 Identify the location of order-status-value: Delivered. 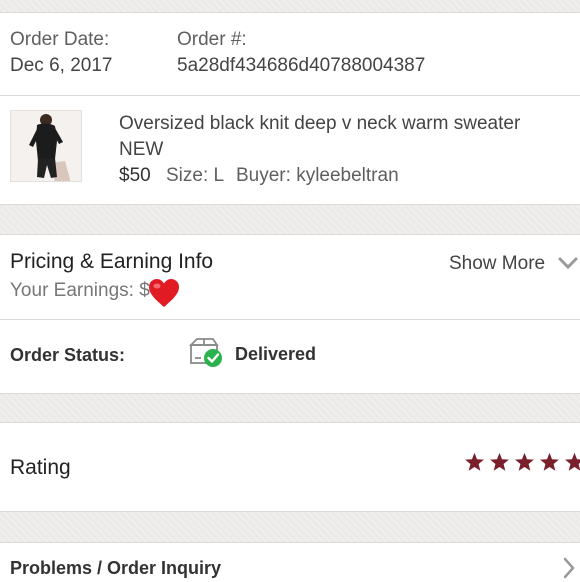
(276, 354).